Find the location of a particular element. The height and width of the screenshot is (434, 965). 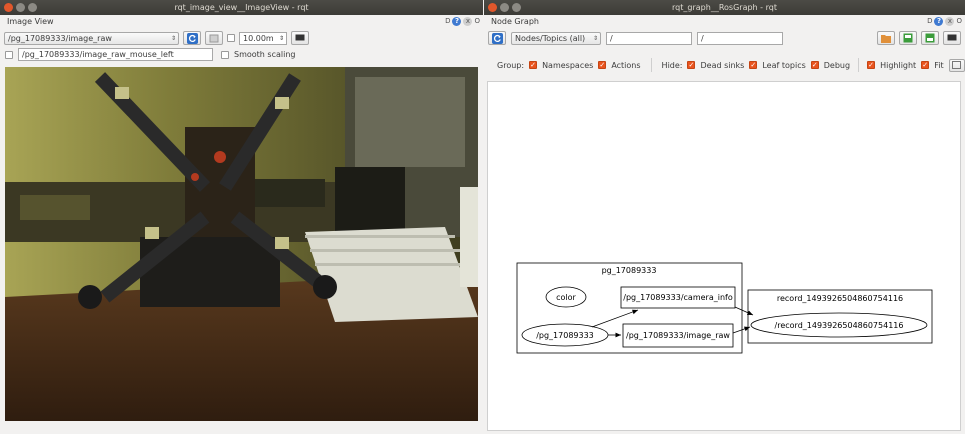

edge-camera-info-record is located at coordinates (744, 311).